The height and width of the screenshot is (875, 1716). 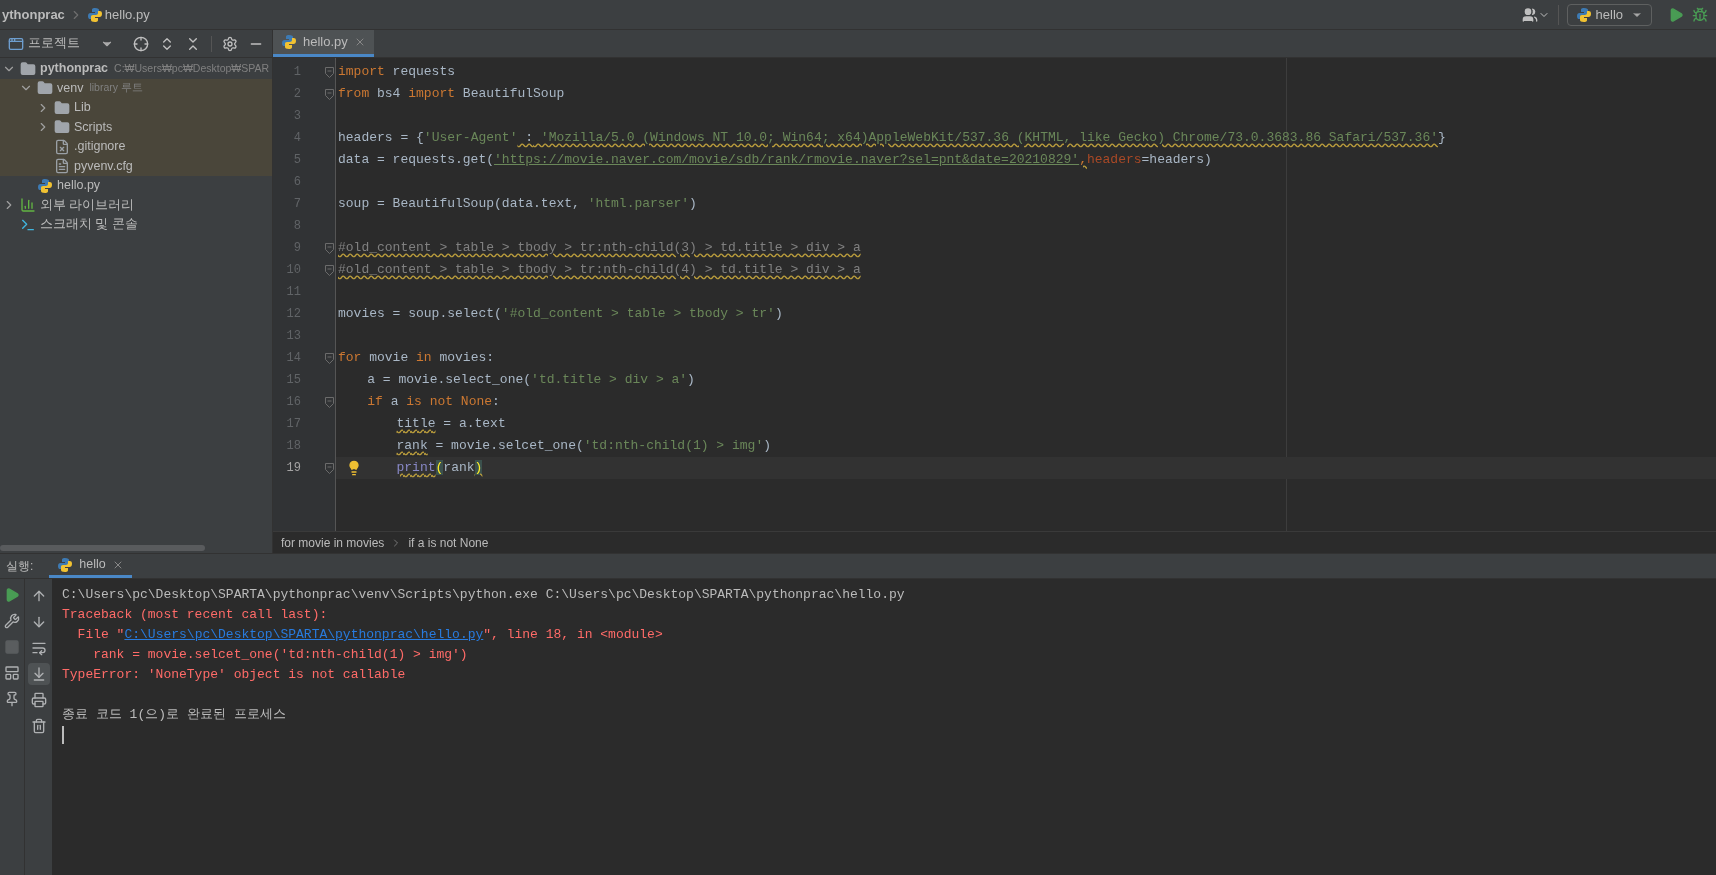 I want to click on layout-icon, so click(x=12, y=673).